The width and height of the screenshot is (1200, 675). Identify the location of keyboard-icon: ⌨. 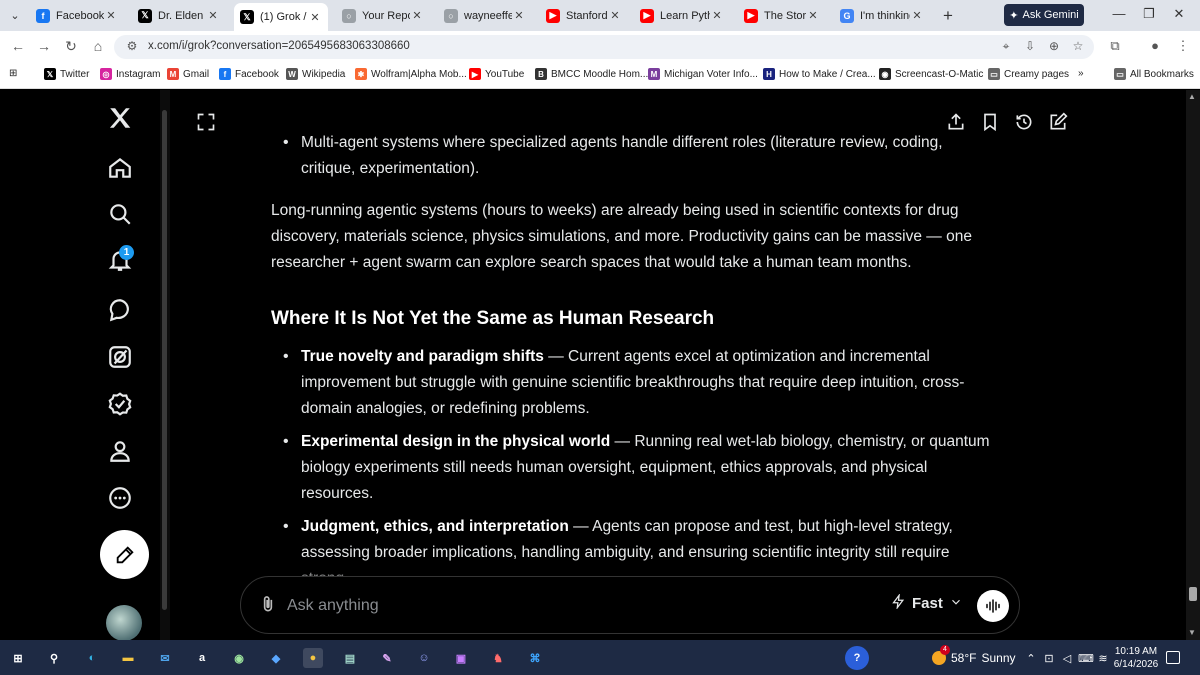
(1086, 658).